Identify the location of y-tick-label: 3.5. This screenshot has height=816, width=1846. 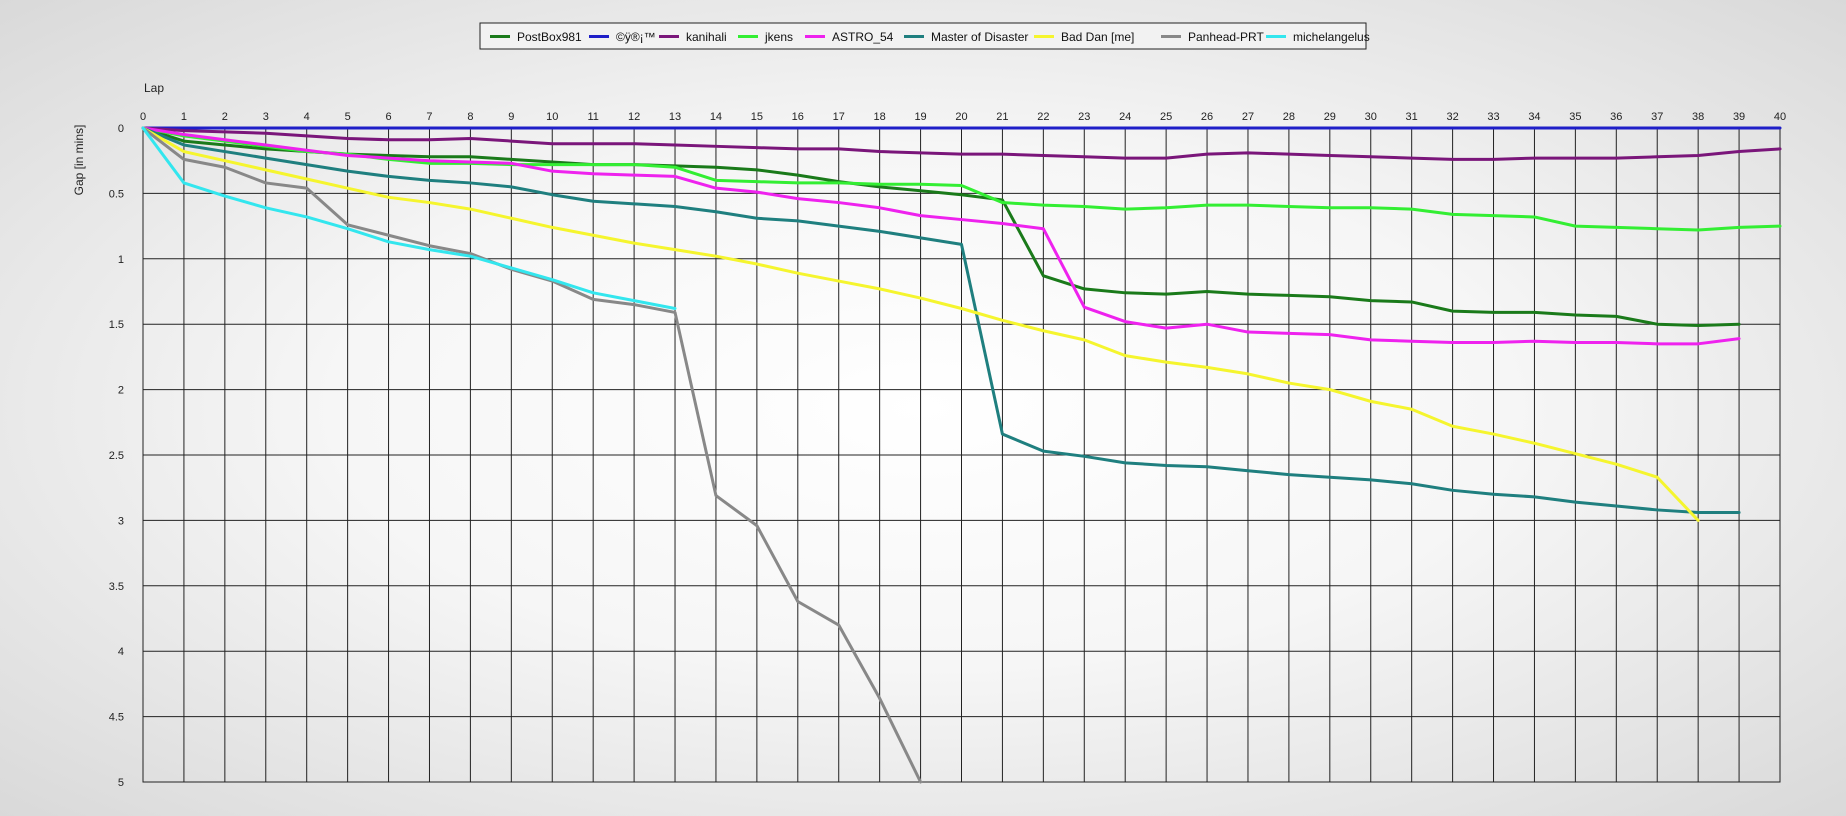
(116, 587).